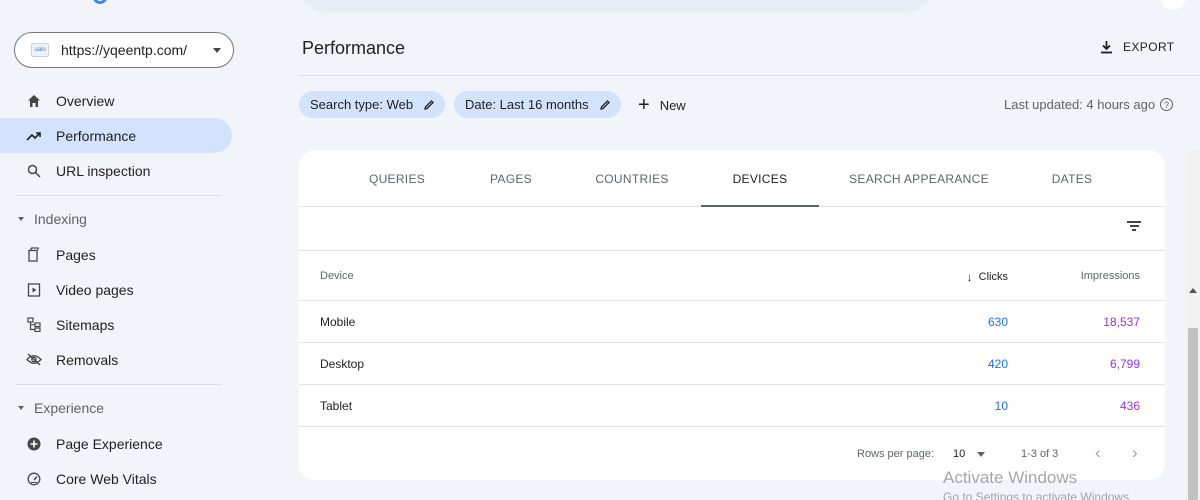  What do you see at coordinates (919, 178) in the screenshot?
I see `tab-search-appearance: SEARCH APPEARANCE` at bounding box center [919, 178].